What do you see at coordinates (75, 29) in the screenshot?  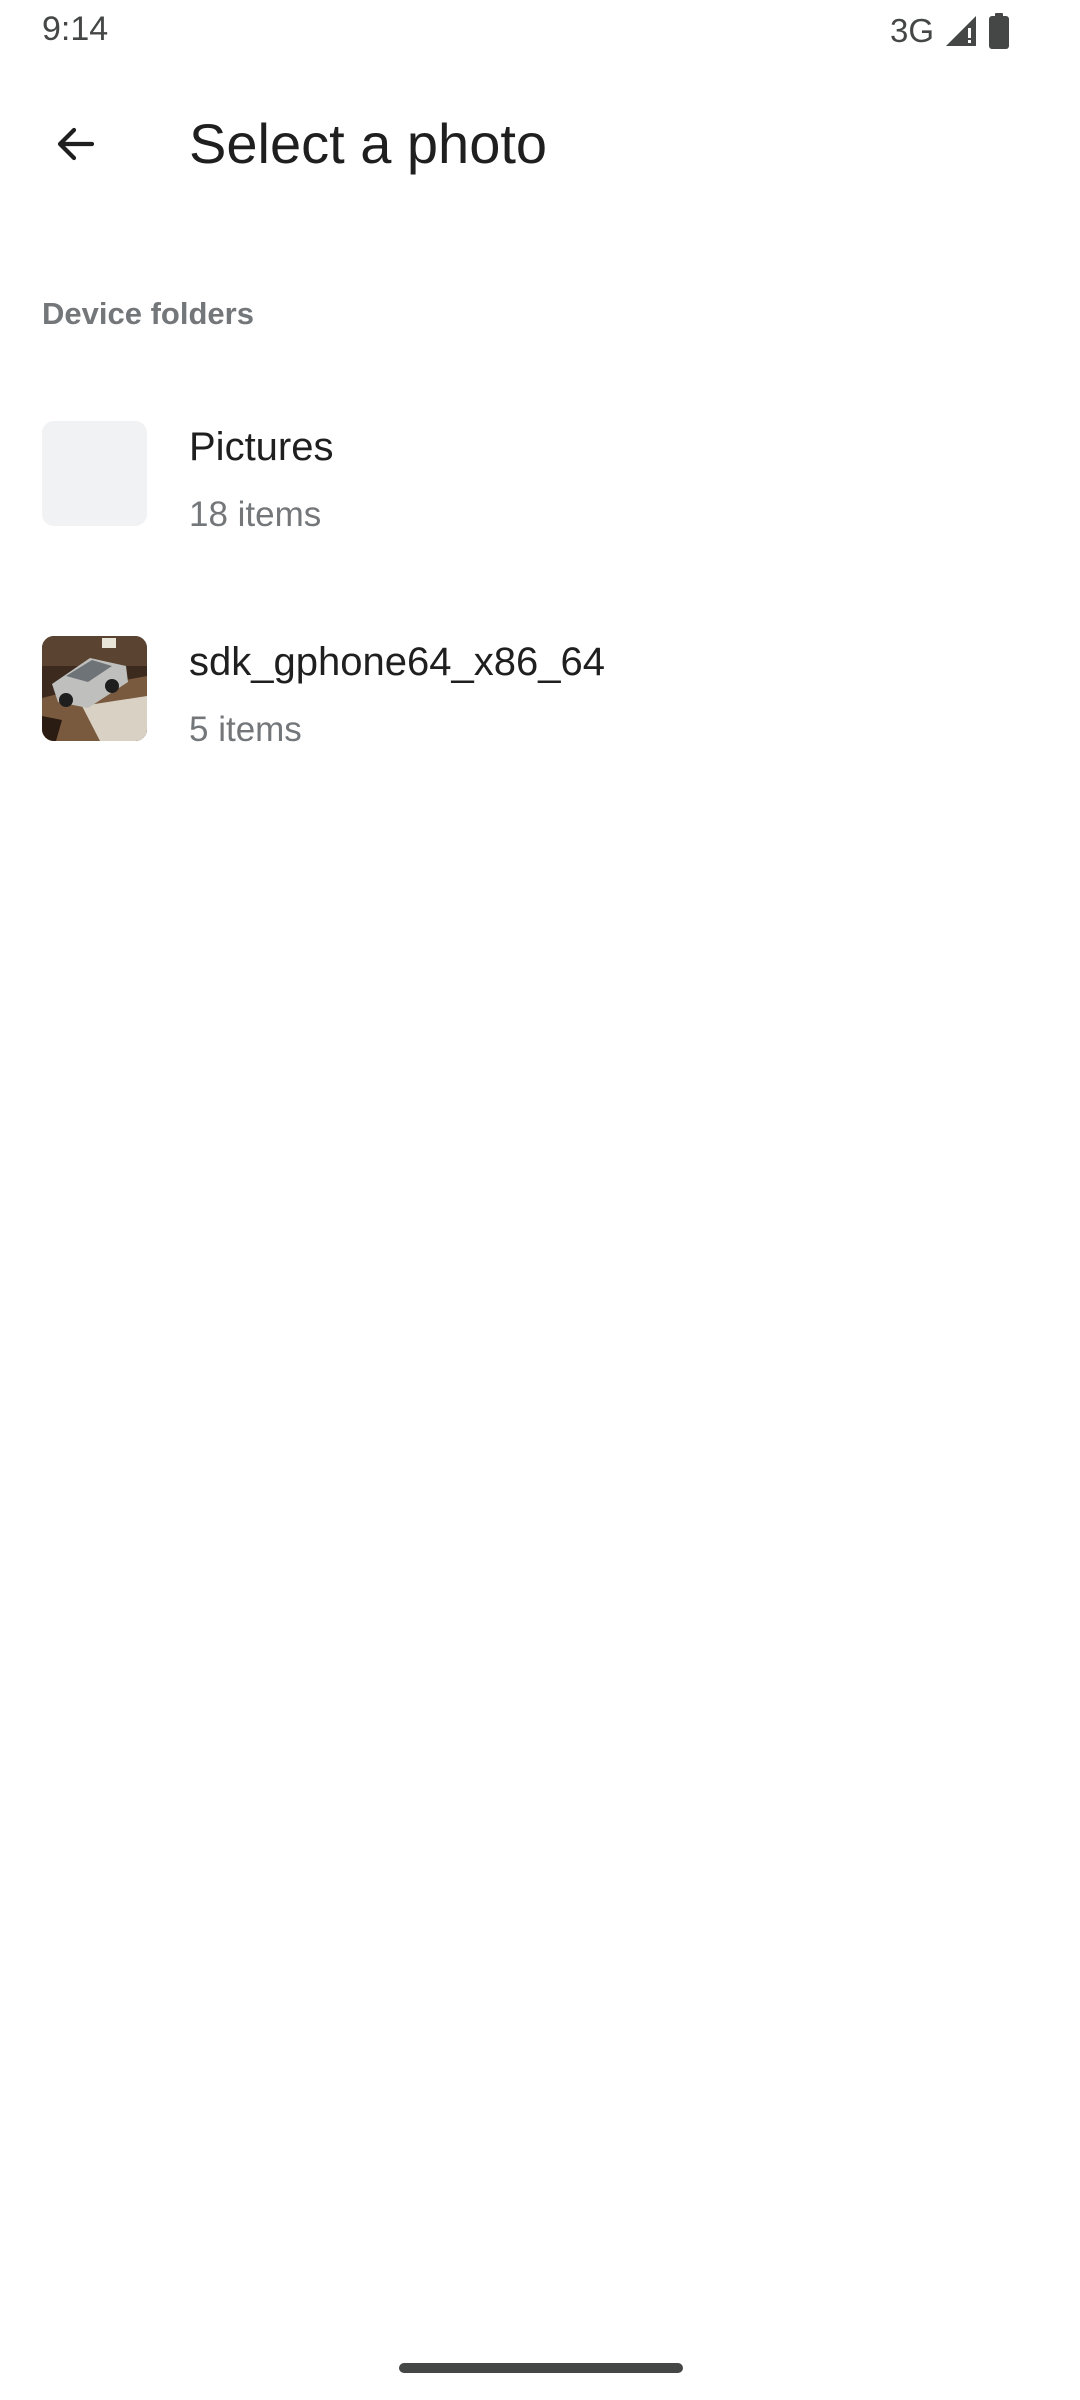 I see `status-time: 9:14` at bounding box center [75, 29].